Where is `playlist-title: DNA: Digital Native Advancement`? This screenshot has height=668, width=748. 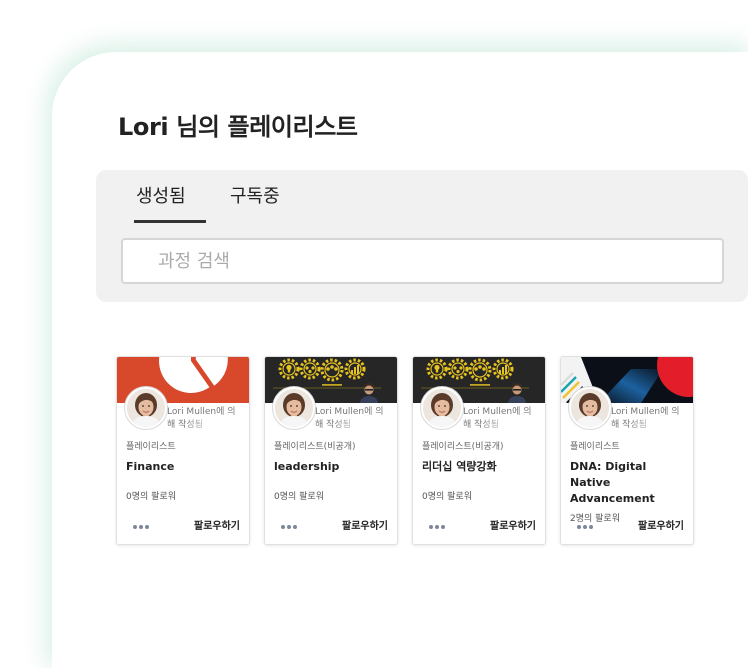
playlist-title: DNA: Digital Native Advancement is located at coordinates (627, 483).